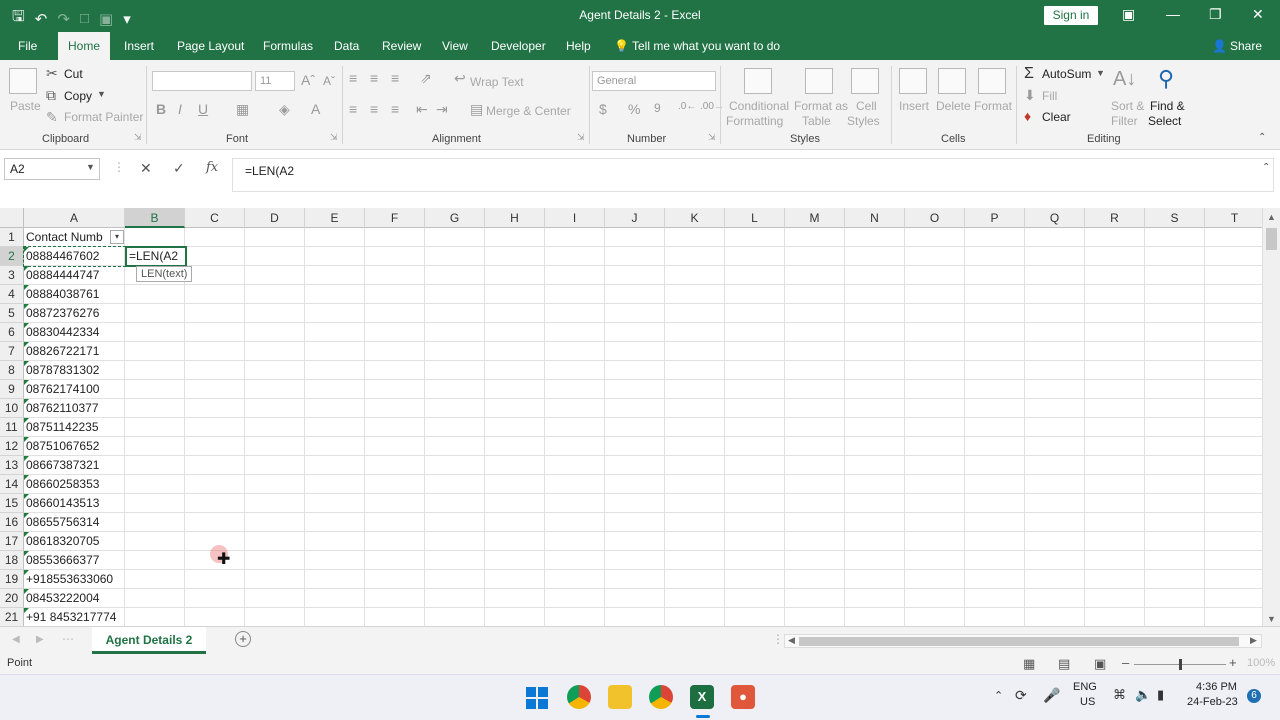  I want to click on row-header-3: 3, so click(12, 275).